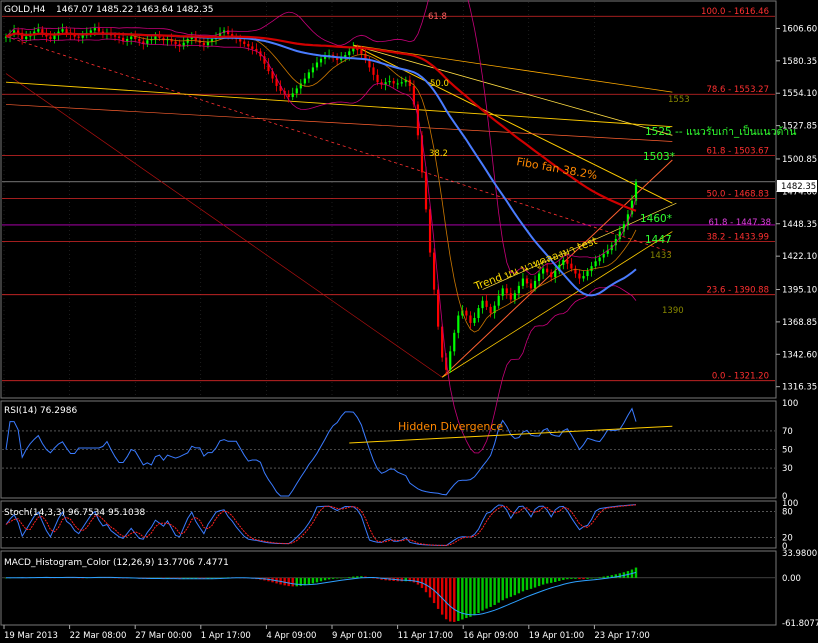 Image resolution: width=818 pixels, height=643 pixels. Describe the element at coordinates (490, 636) in the screenshot. I see `time-tick-label: 16 Apr 09:00` at that location.